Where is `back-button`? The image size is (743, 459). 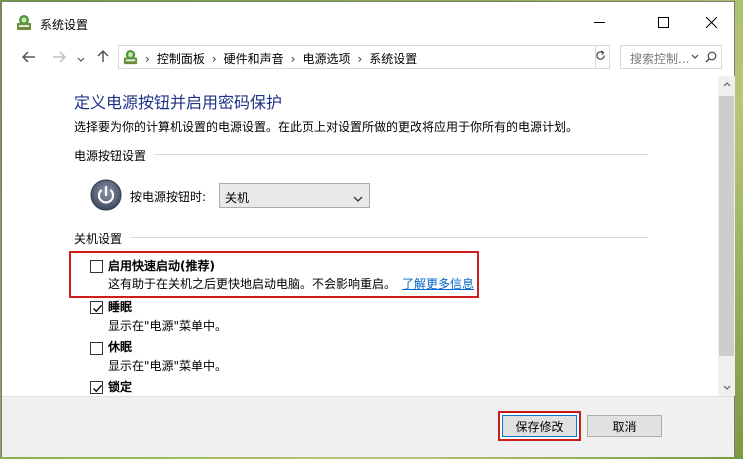 back-button is located at coordinates (29, 58).